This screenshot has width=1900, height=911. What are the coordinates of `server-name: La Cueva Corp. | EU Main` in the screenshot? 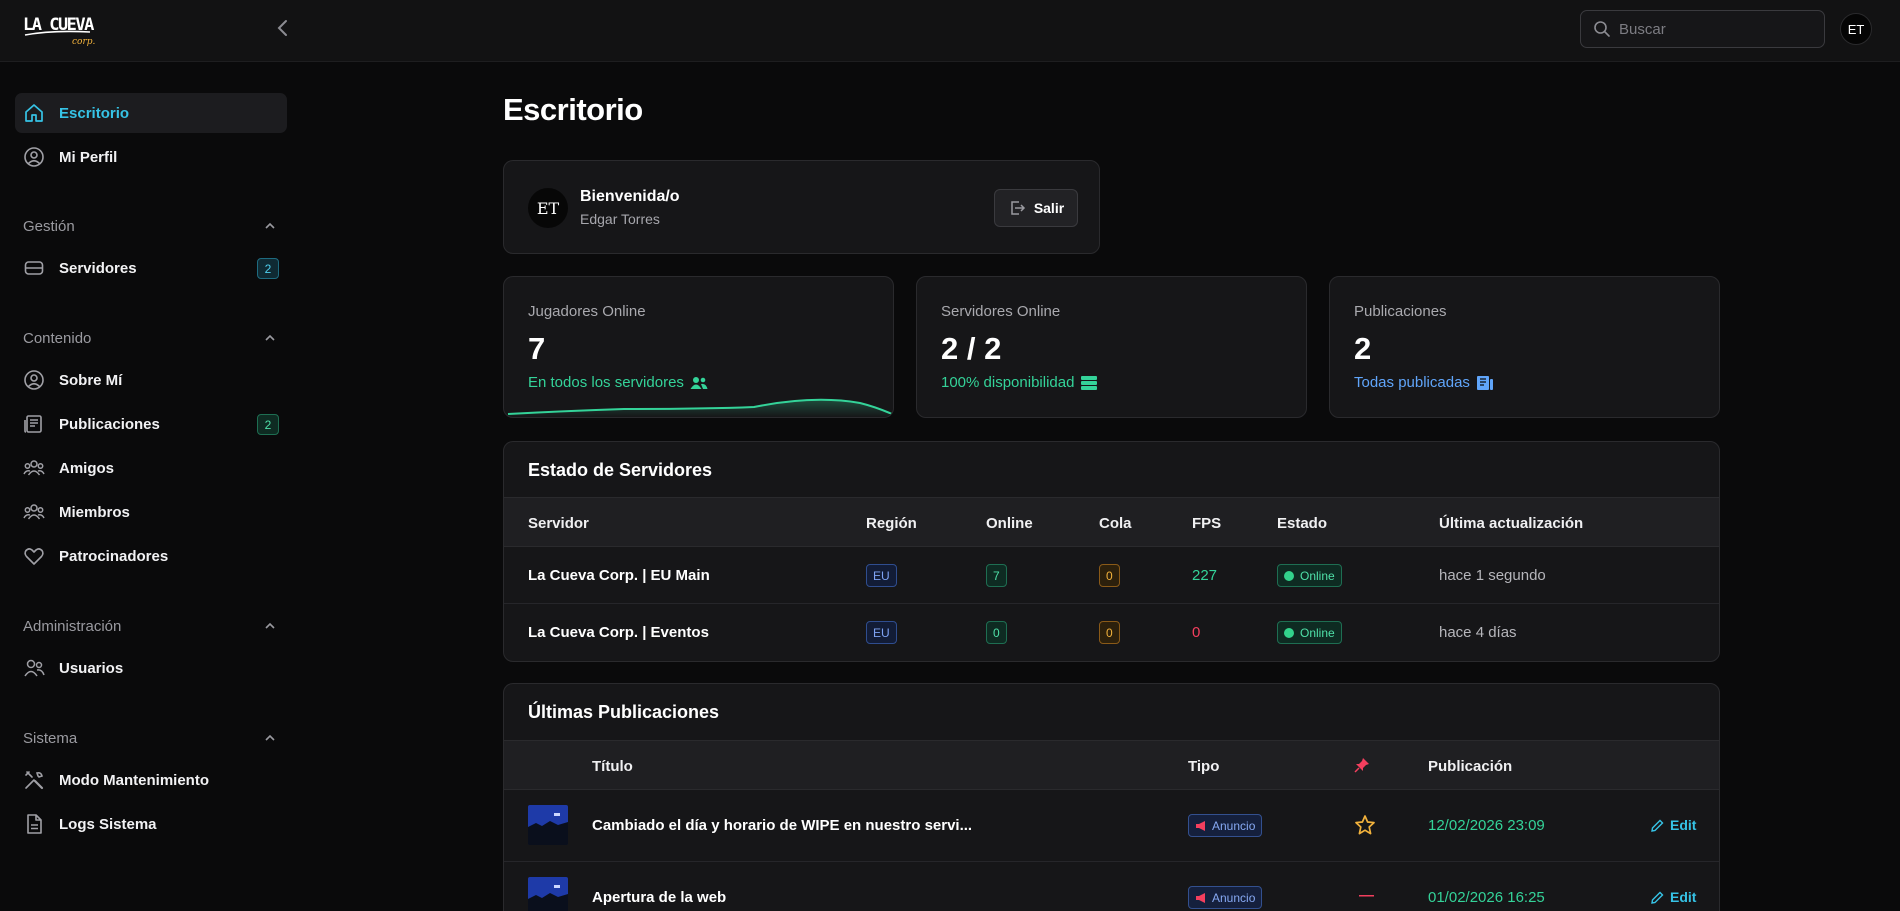 It's located at (619, 575).